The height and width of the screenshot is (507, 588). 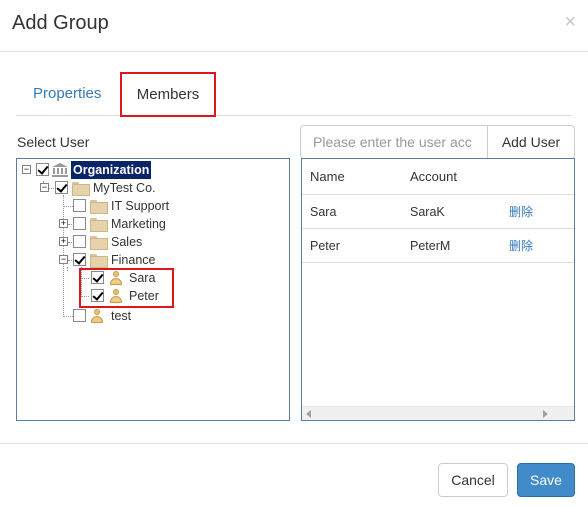 I want to click on tab-bar: Properties Members, so click(x=294, y=94).